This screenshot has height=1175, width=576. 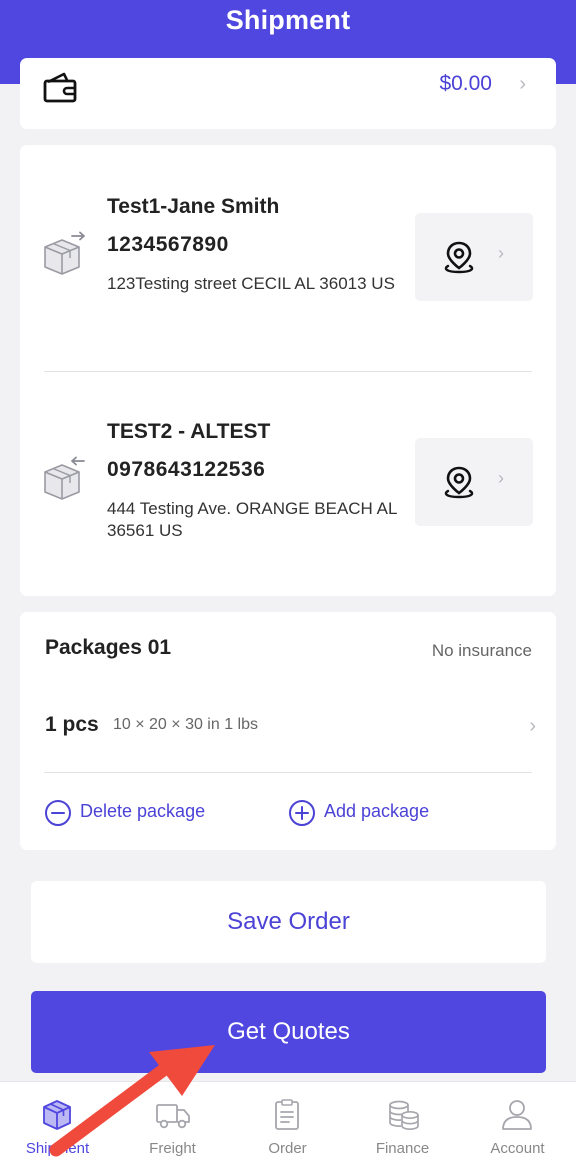 I want to click on delete-package-button: Delete package, so click(x=144, y=814).